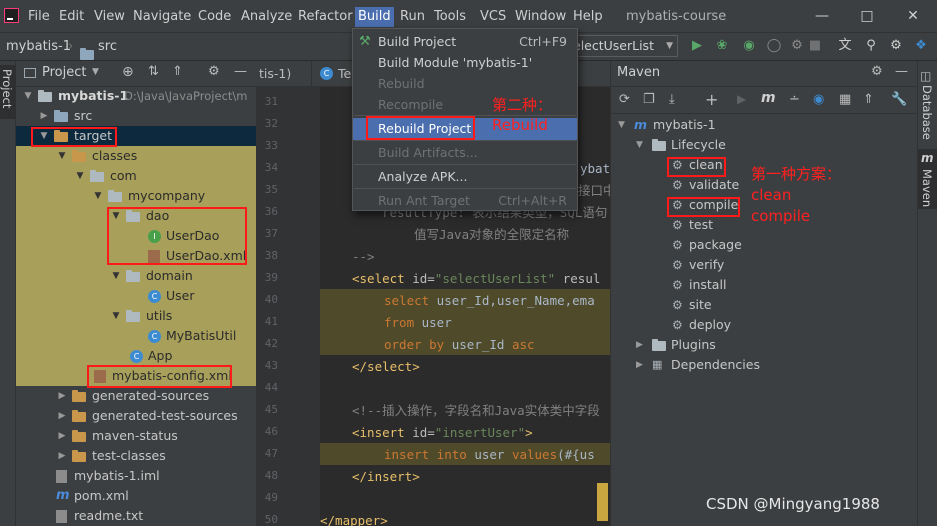 Image resolution: width=937 pixels, height=526 pixels. Describe the element at coordinates (71, 17) in the screenshot. I see `menu-edit: Edit` at that location.